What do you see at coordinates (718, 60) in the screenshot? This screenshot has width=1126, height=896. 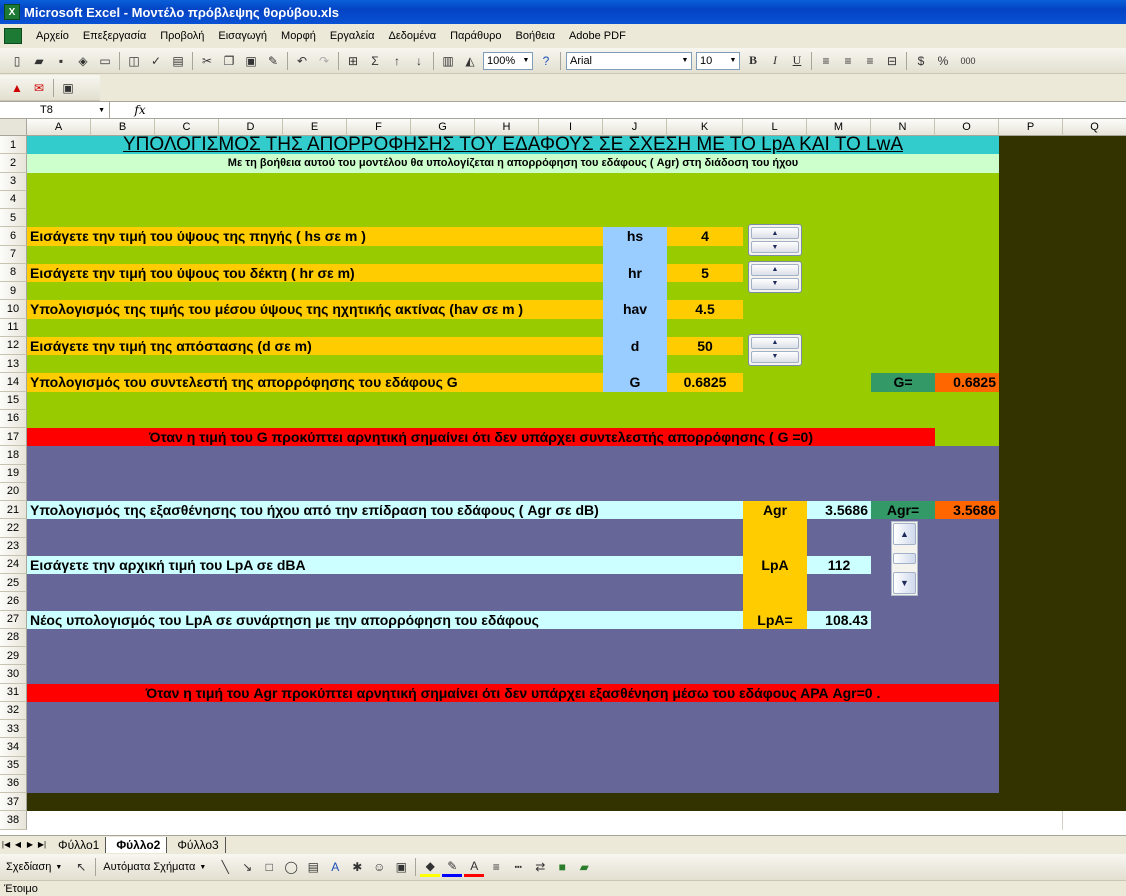 I see `font-size-combo: 10 ▼` at bounding box center [718, 60].